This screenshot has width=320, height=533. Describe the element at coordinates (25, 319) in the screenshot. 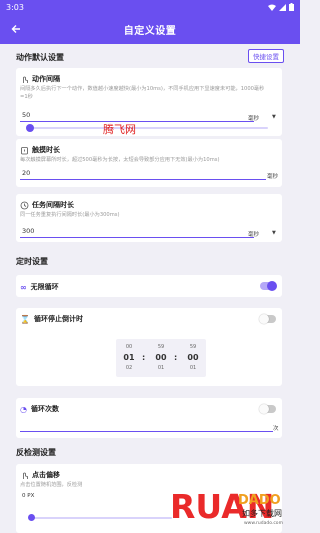

I see `hourglass-icon: ⌛` at that location.